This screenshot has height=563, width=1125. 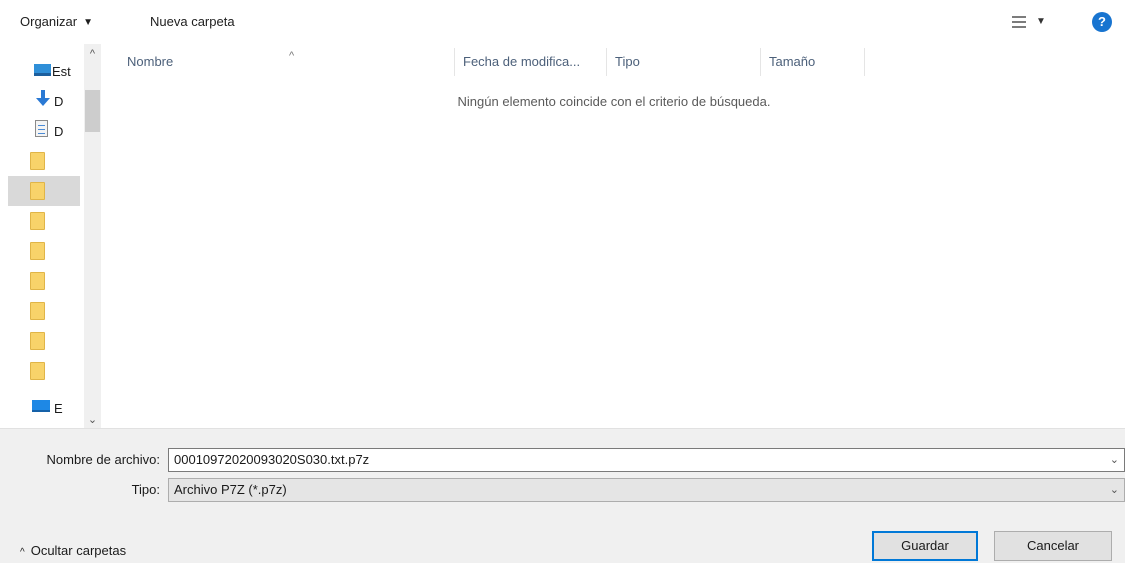 I want to click on nav-item-desktop: Est, so click(x=58, y=72).